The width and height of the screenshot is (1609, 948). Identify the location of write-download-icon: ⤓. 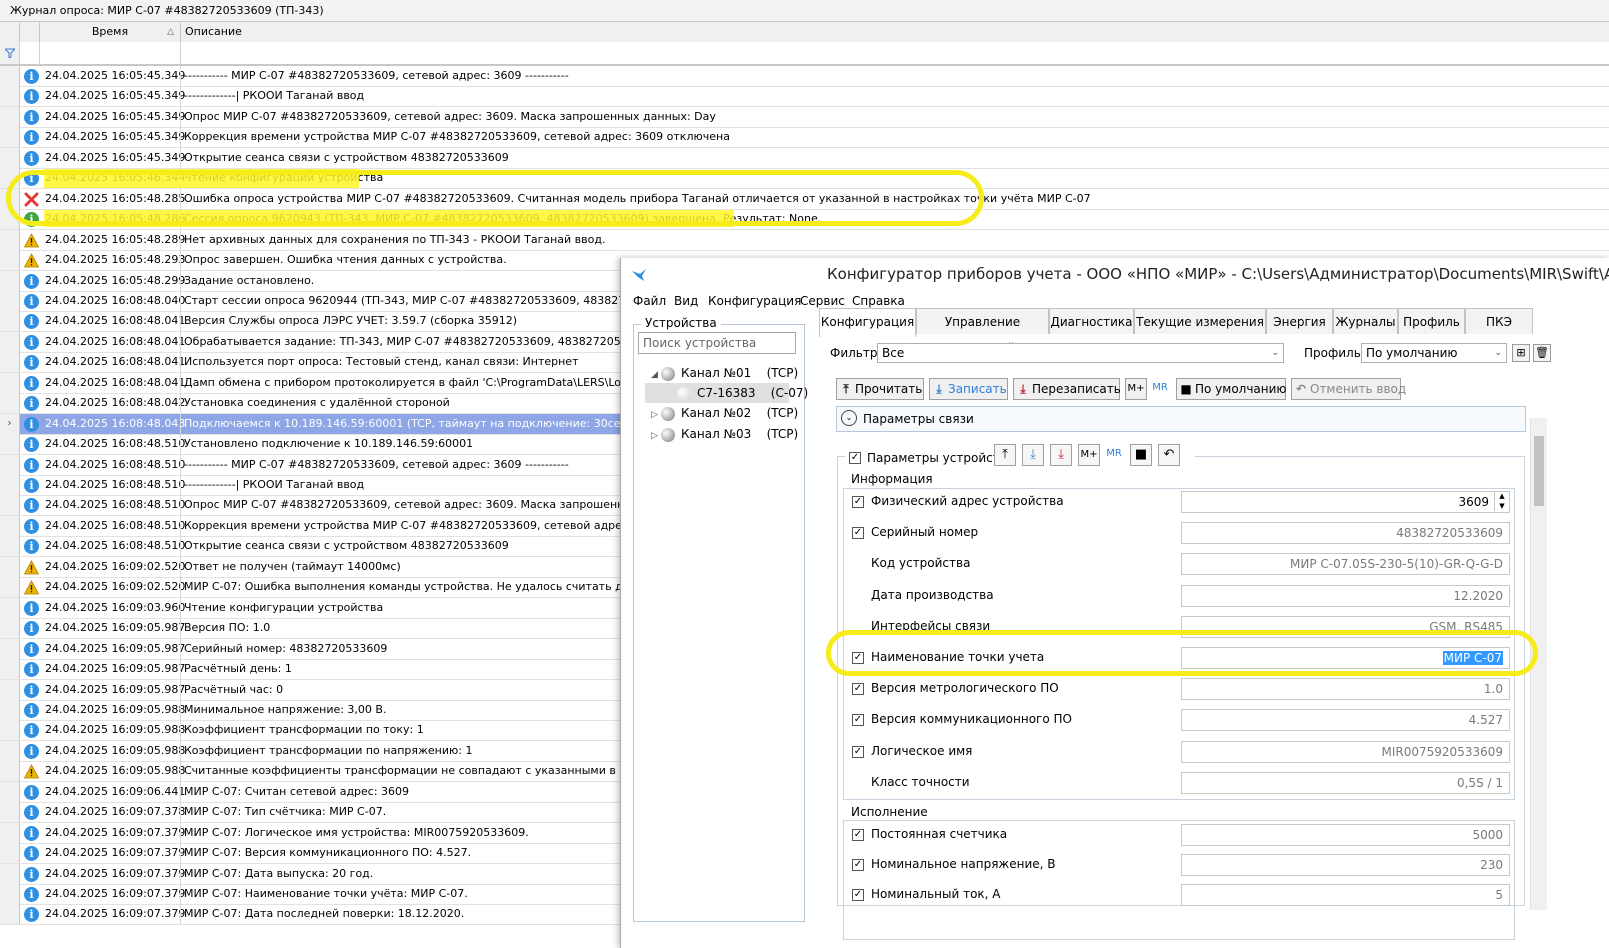
(1033, 455).